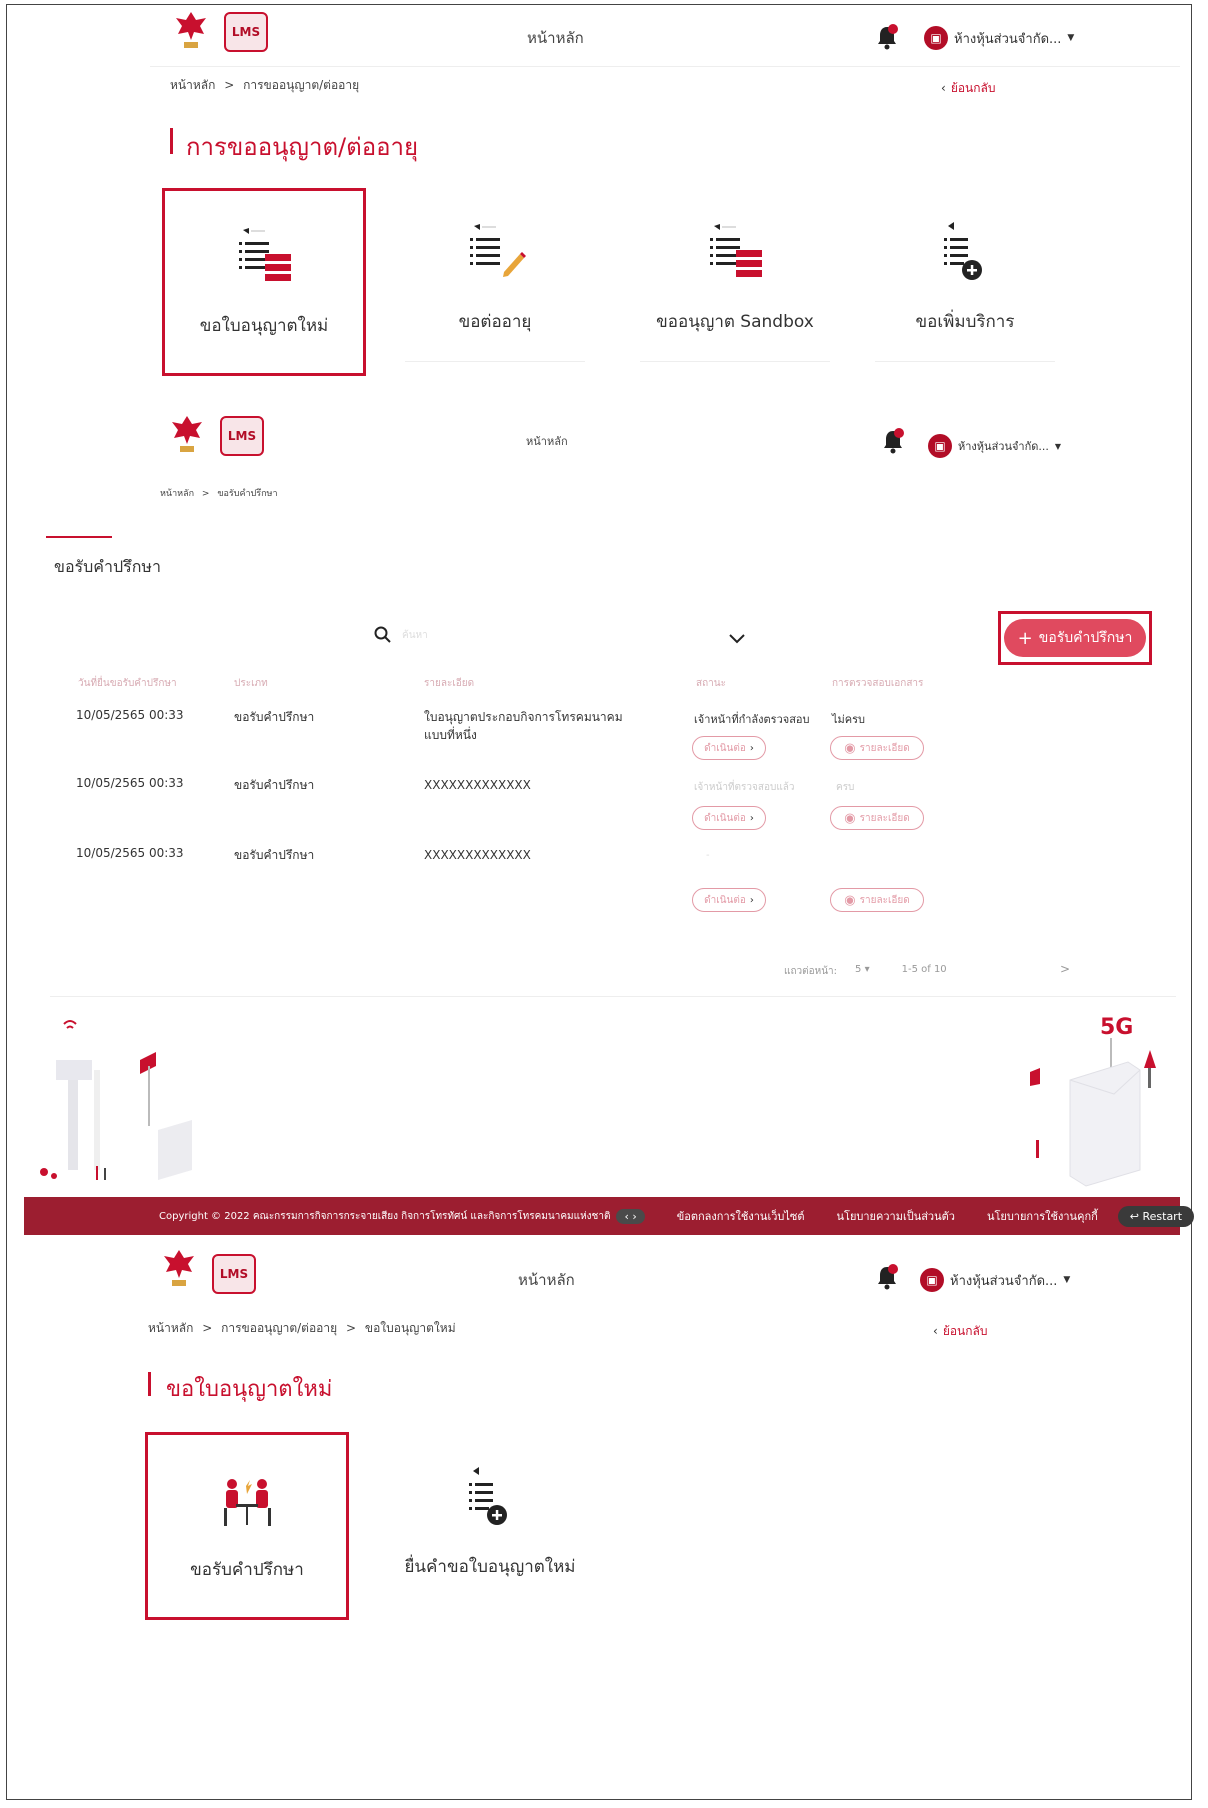 The width and height of the screenshot is (1208, 1808). I want to click on cell-document-check: ครบ, so click(845, 787).